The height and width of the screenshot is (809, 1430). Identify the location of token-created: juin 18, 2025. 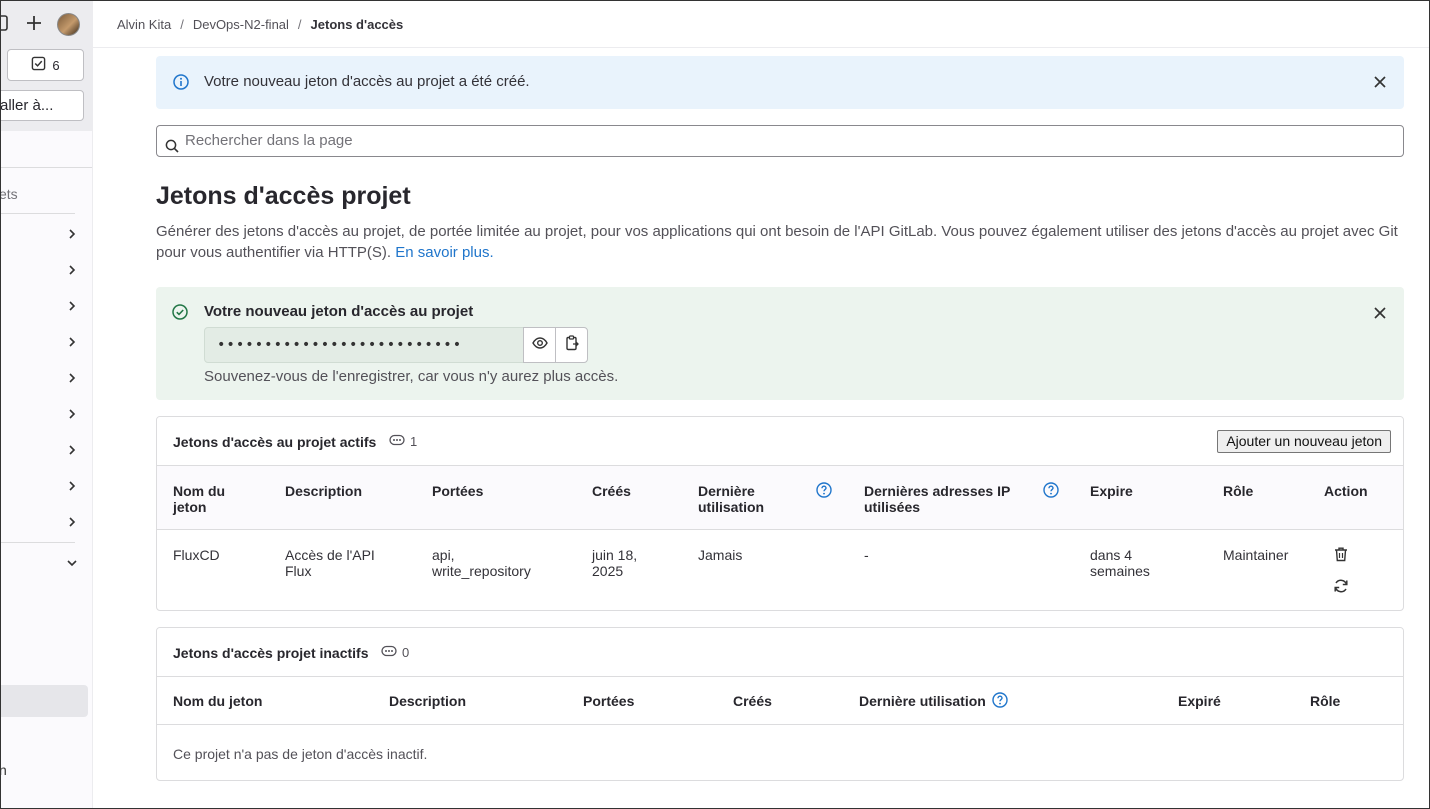
(615, 563).